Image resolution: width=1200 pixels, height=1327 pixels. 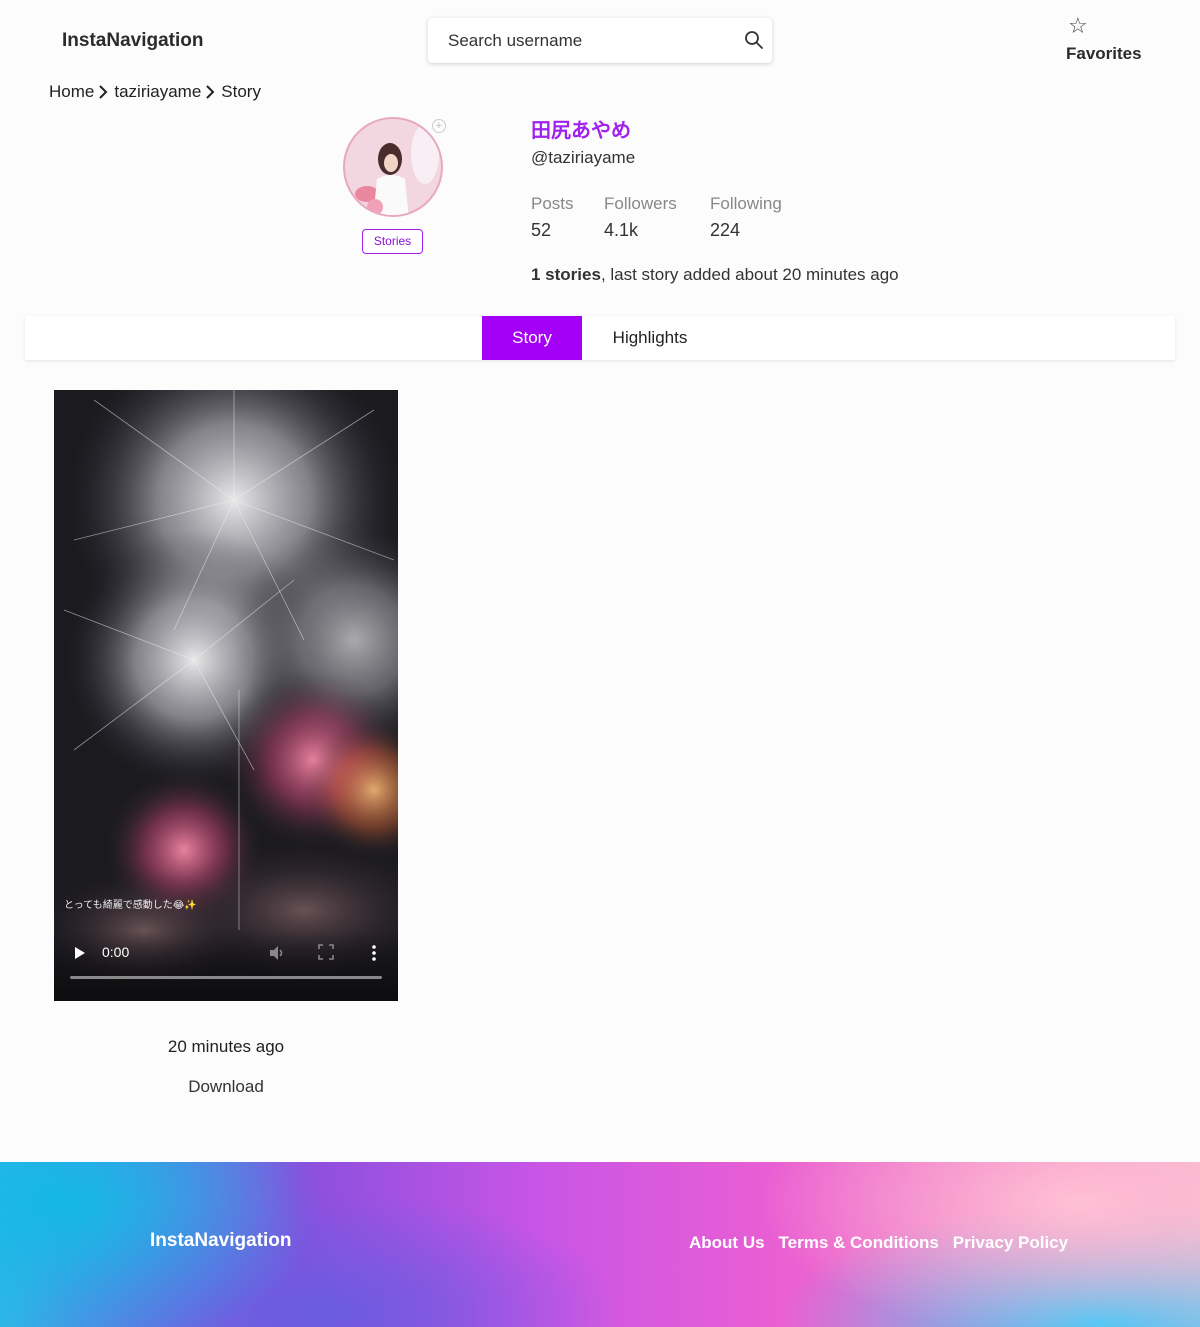 I want to click on stat-value: 224, so click(x=725, y=230).